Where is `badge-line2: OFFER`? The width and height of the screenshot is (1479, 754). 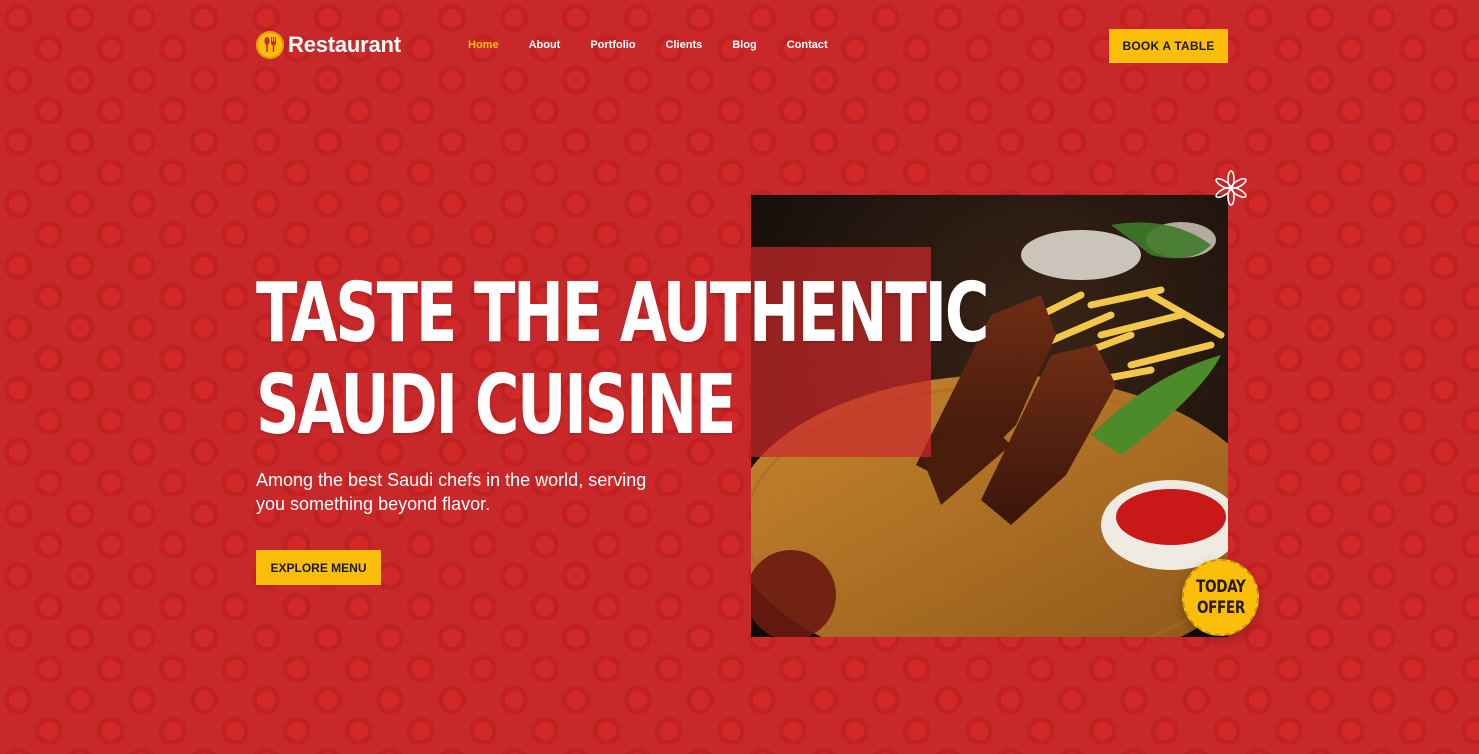 badge-line2: OFFER is located at coordinates (1220, 607).